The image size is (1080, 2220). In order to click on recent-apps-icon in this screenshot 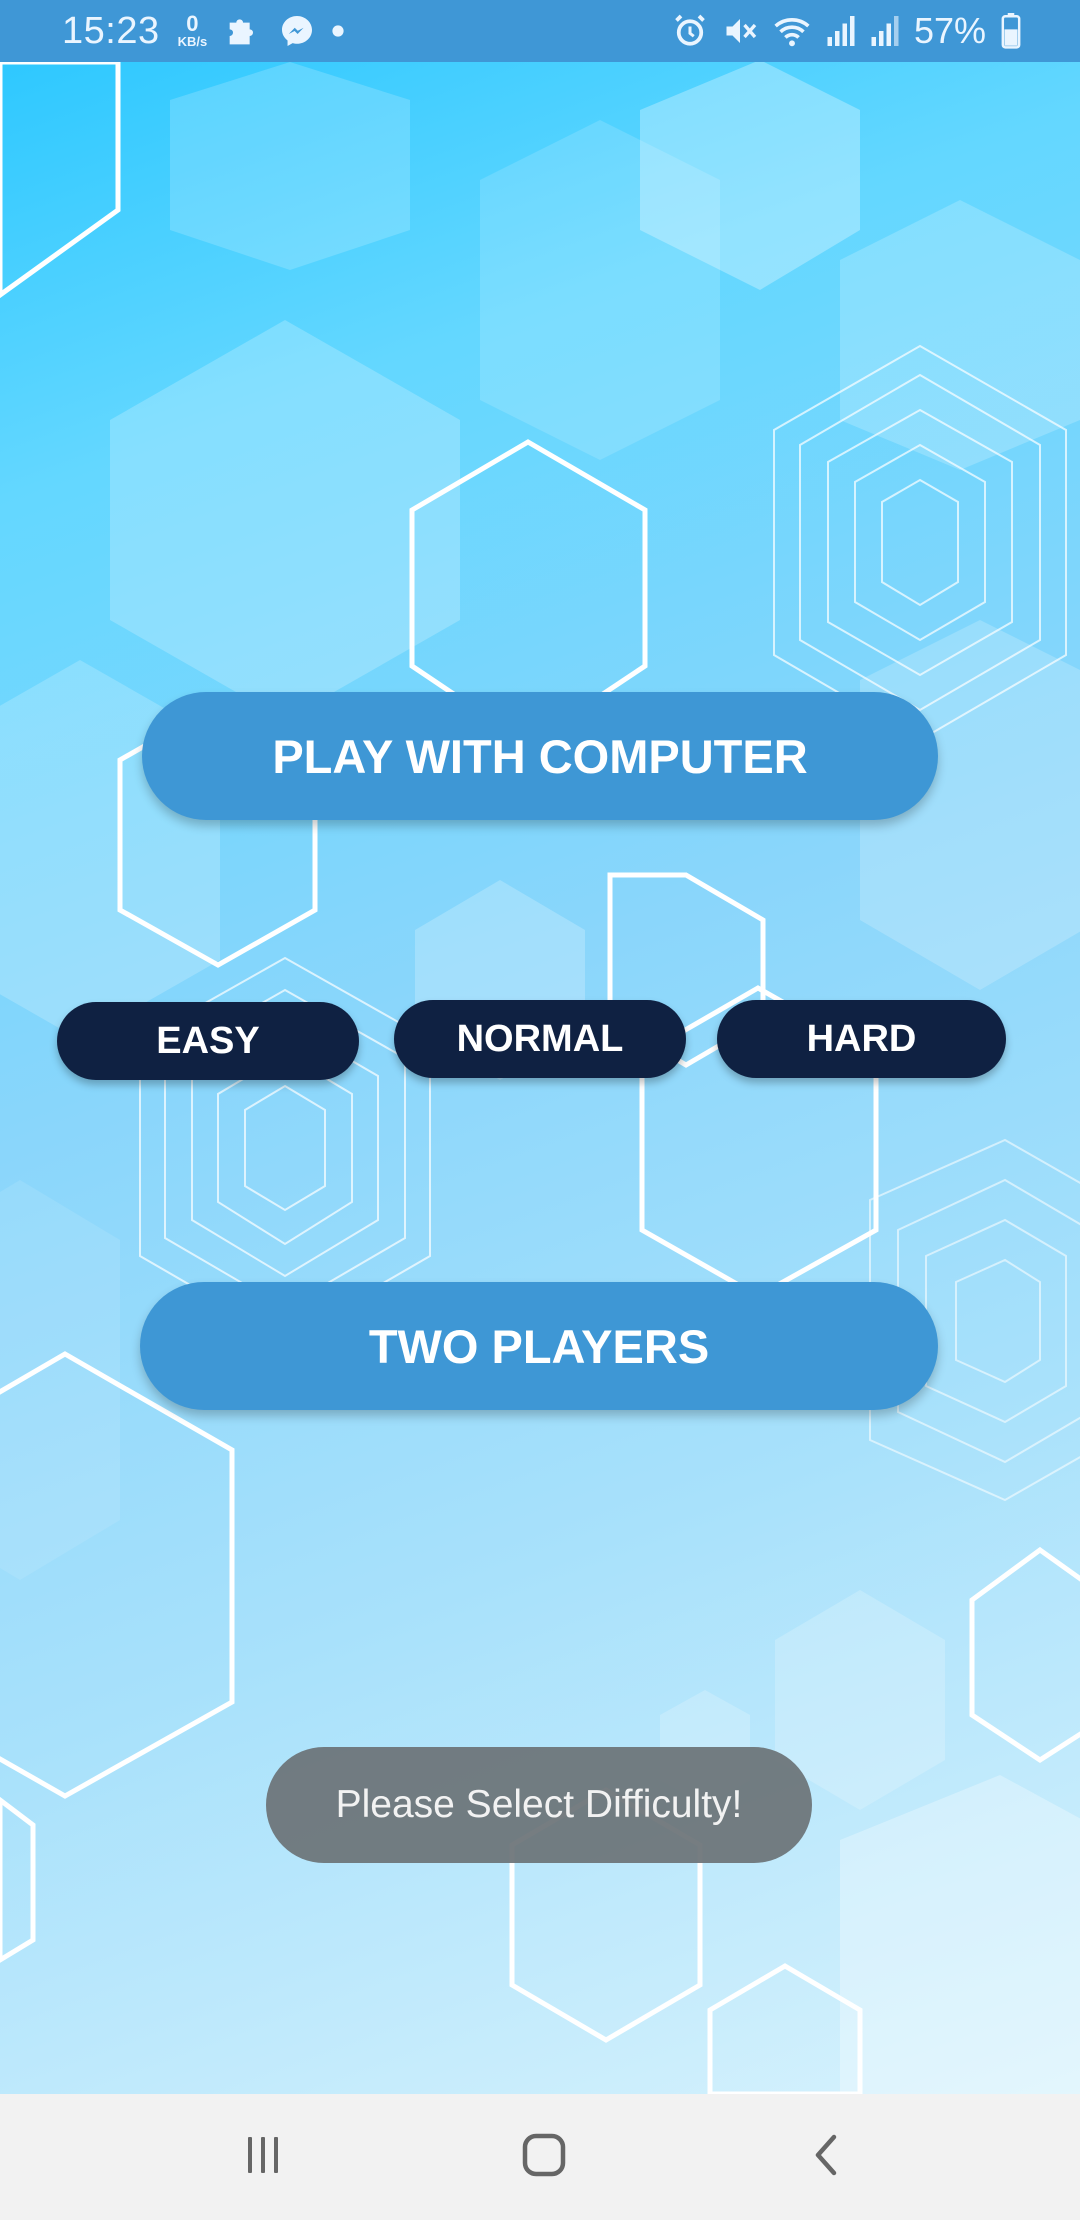, I will do `click(263, 2157)`.